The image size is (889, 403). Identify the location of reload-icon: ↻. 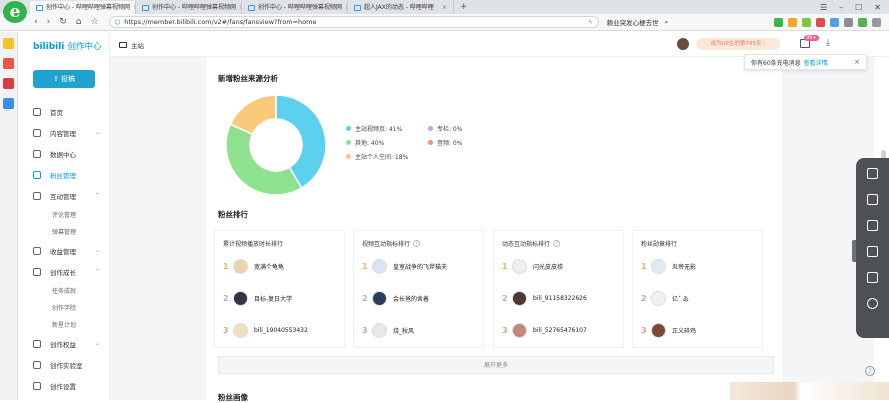
(63, 22).